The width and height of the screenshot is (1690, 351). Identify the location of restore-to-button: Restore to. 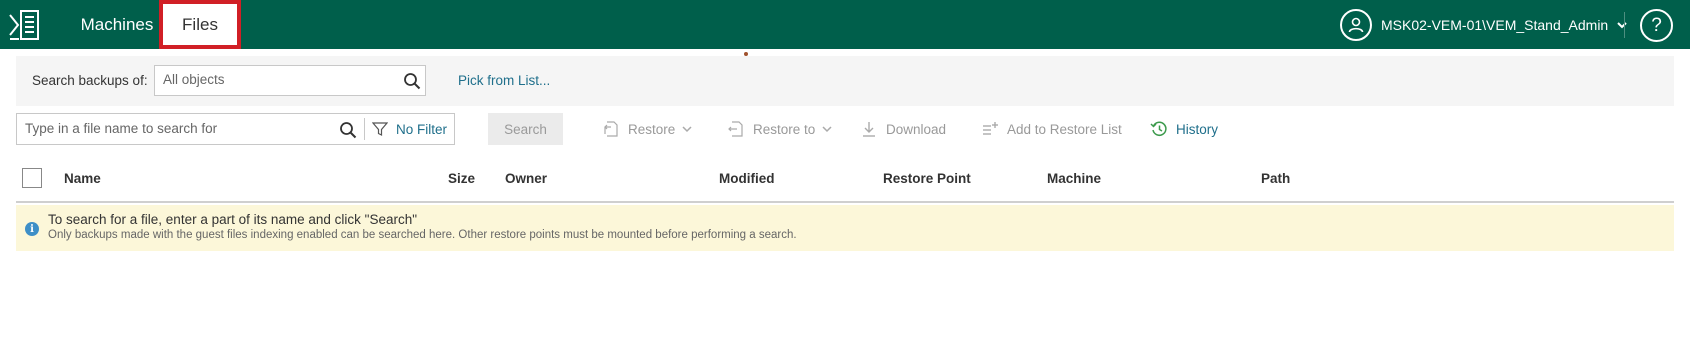
(779, 129).